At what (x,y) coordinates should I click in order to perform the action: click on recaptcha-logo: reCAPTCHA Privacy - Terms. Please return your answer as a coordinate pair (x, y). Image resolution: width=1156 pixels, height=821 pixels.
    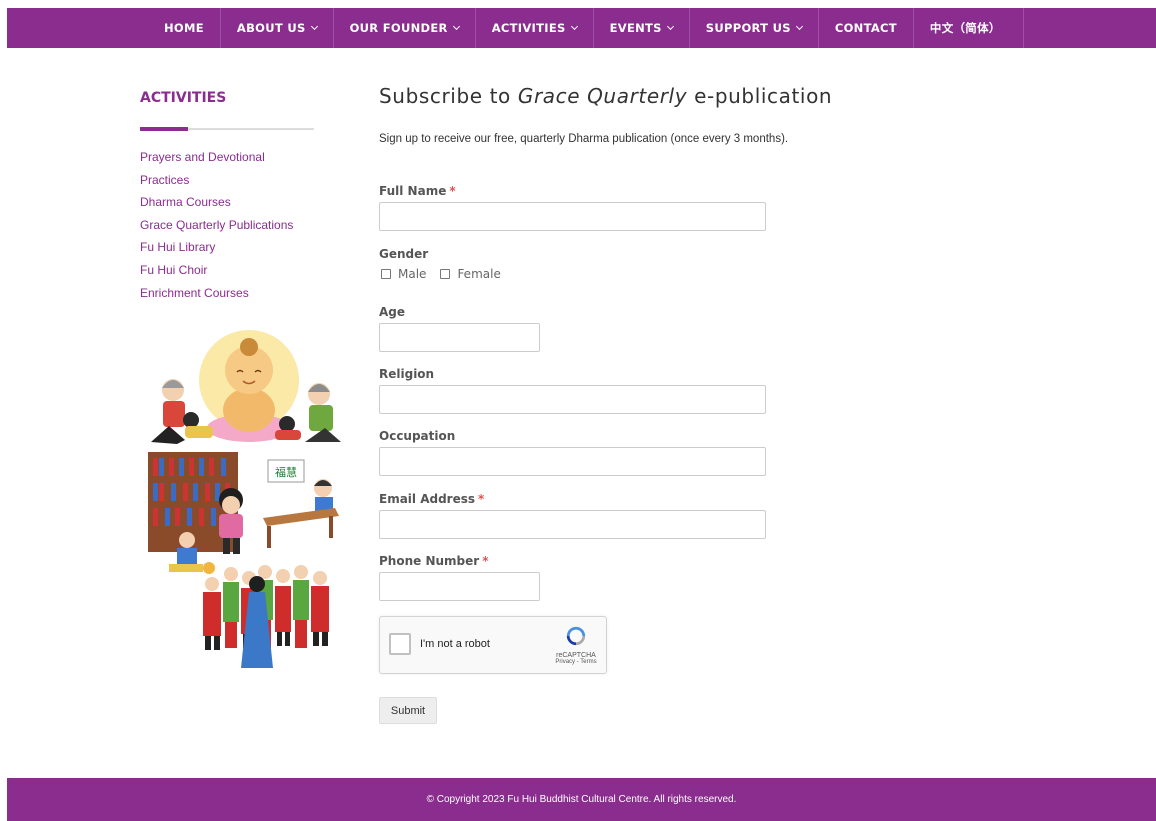
    Looking at the image, I should click on (576, 645).